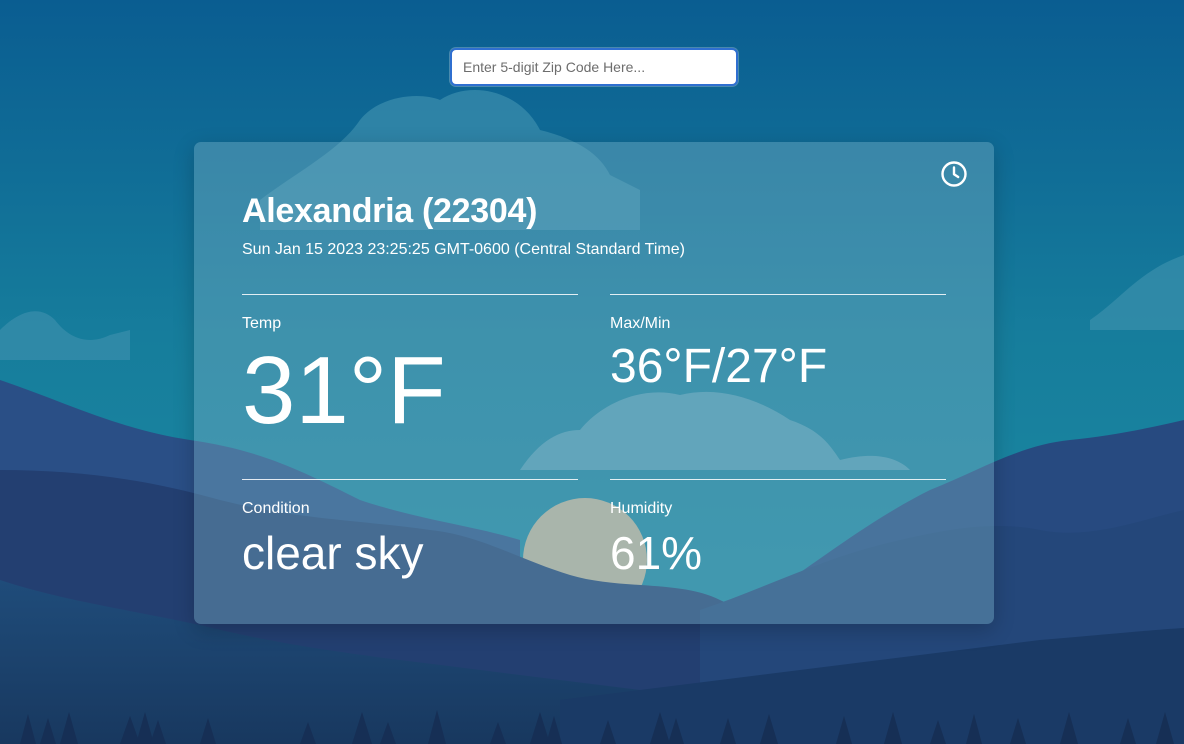  Describe the element at coordinates (656, 553) in the screenshot. I see `humidity-value: 61%` at that location.